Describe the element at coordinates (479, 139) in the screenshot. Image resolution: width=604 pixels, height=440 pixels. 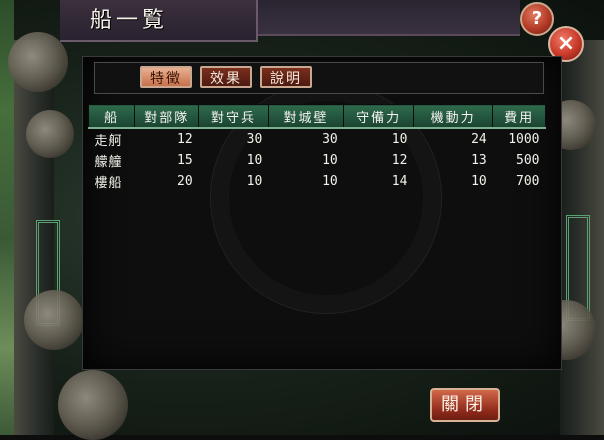
I see `cell-mobility: 24` at that location.